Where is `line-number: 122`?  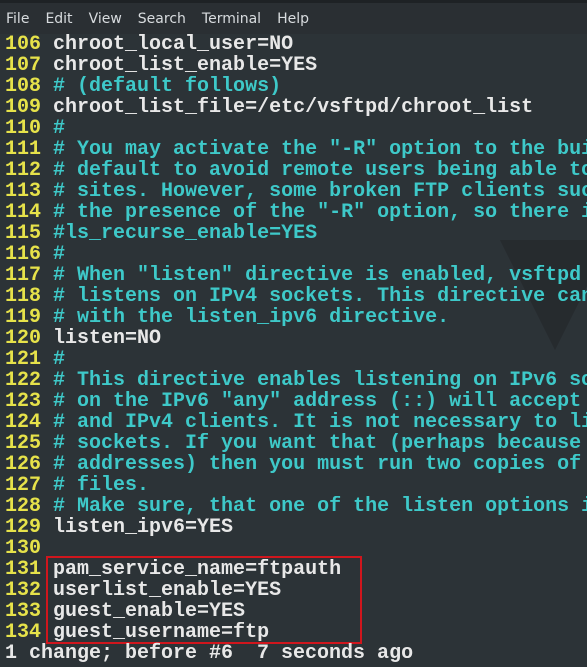 line-number: 122 is located at coordinates (23, 380).